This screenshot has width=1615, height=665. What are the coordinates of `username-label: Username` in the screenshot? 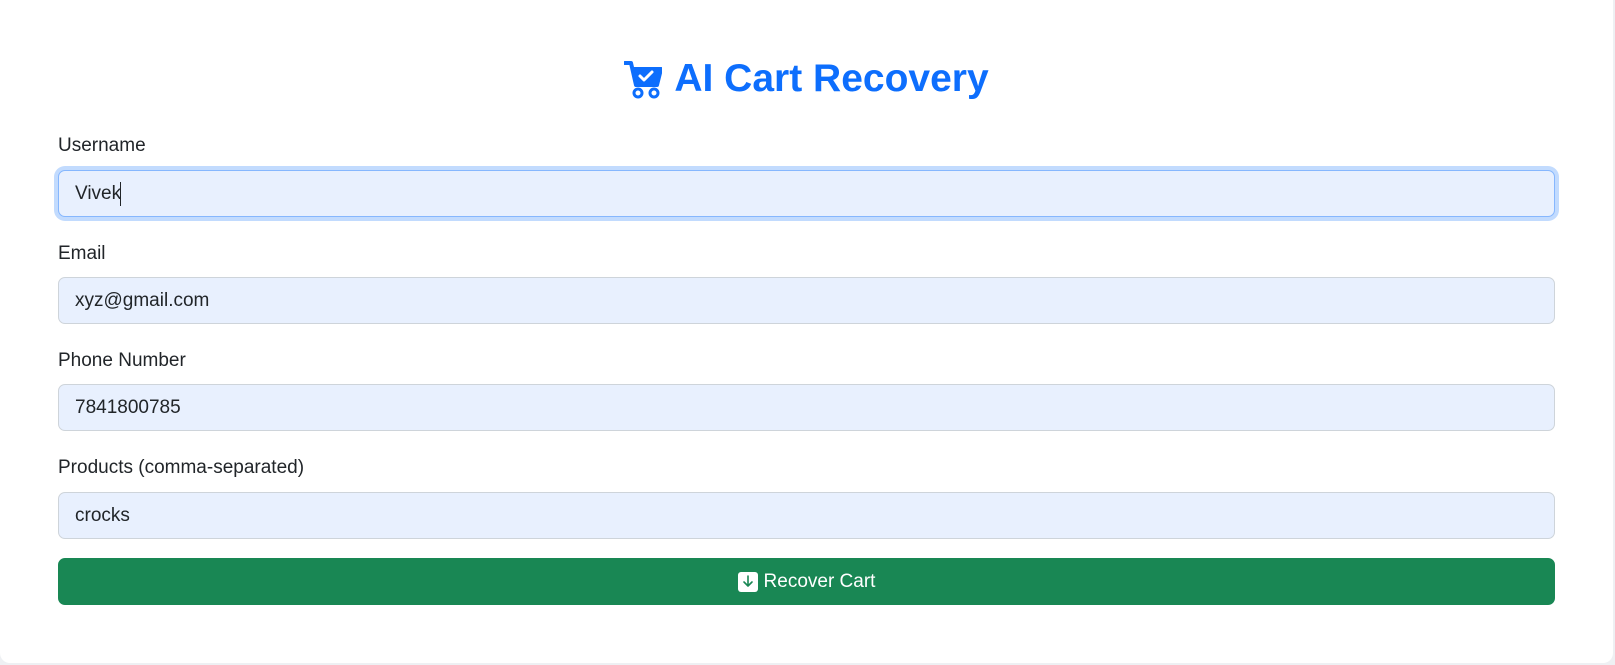 It's located at (102, 145).